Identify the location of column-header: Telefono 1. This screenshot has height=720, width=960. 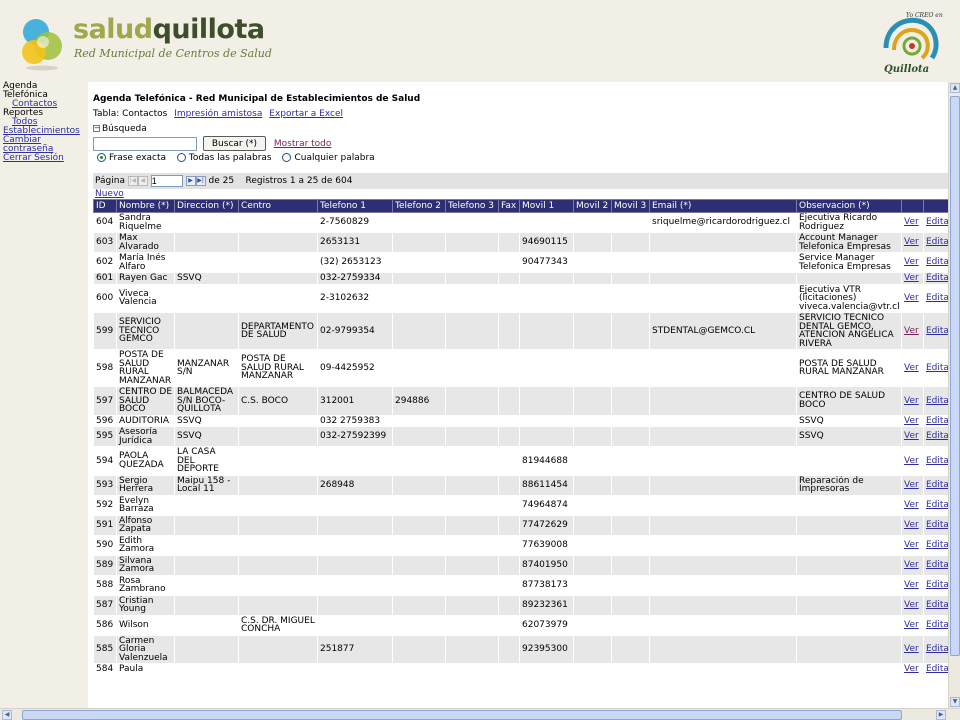
(355, 206).